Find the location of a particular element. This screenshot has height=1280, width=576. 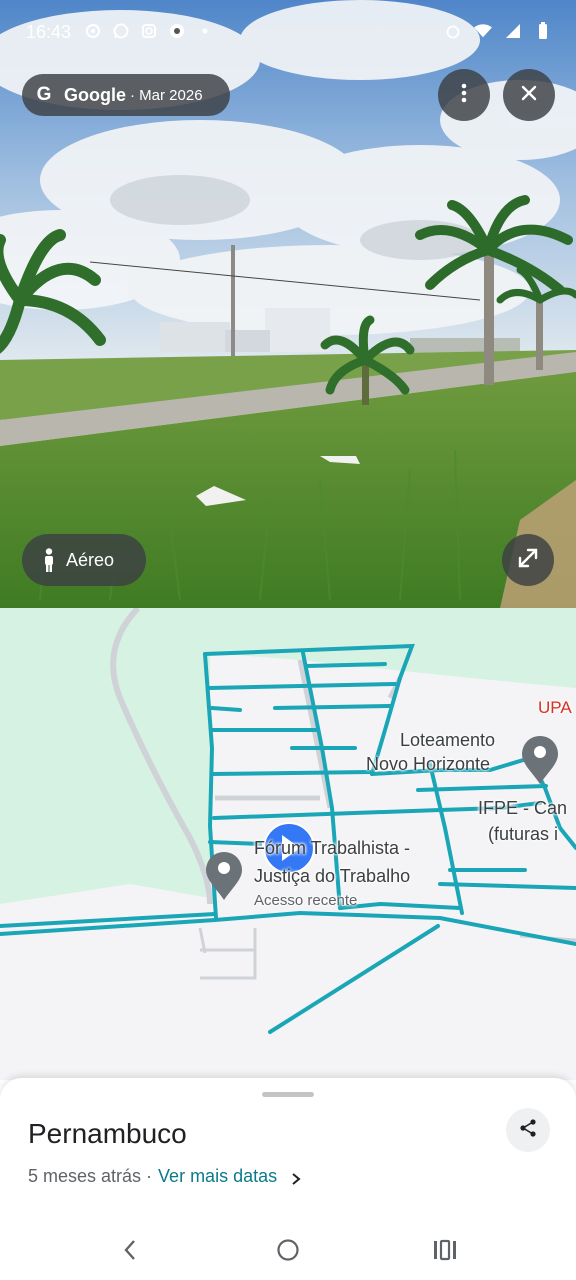

back-icon is located at coordinates (130, 1252).